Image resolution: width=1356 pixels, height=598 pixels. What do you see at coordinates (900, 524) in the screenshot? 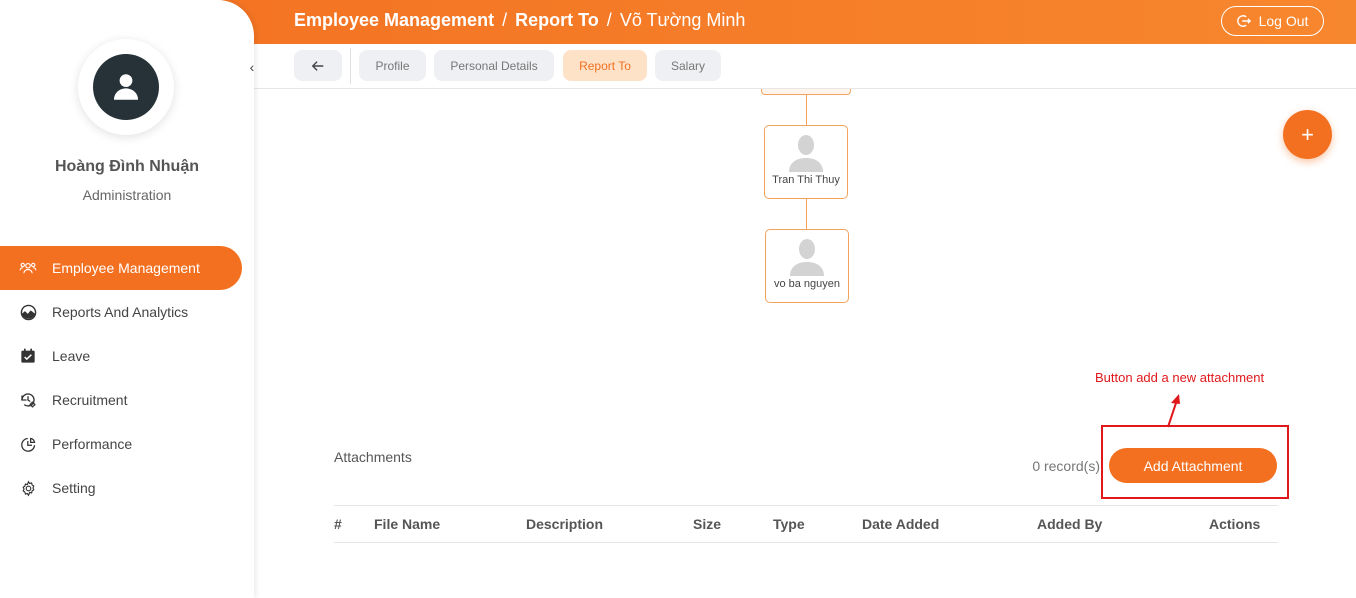
I see `column-header-date-added: Date Added` at bounding box center [900, 524].